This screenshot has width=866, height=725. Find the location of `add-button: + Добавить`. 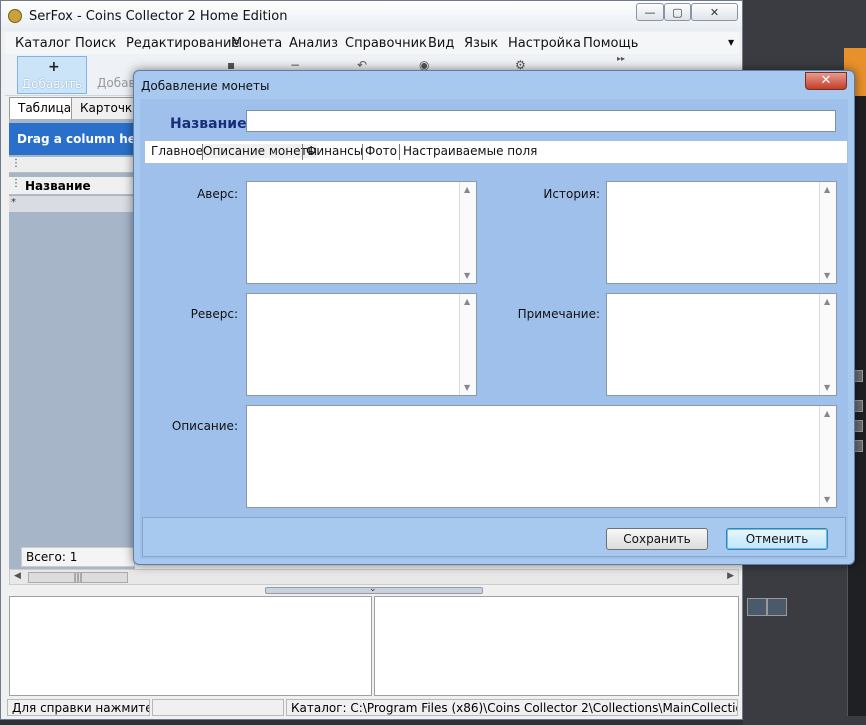

add-button: + Добавить is located at coordinates (52, 75).